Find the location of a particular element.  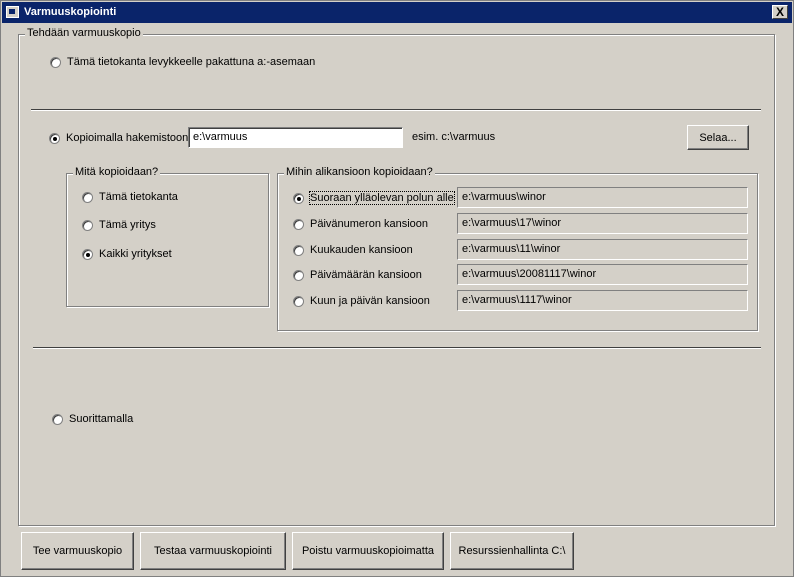

where-direct-radio: Suoraan ylläolevan polun alle is located at coordinates (374, 198).